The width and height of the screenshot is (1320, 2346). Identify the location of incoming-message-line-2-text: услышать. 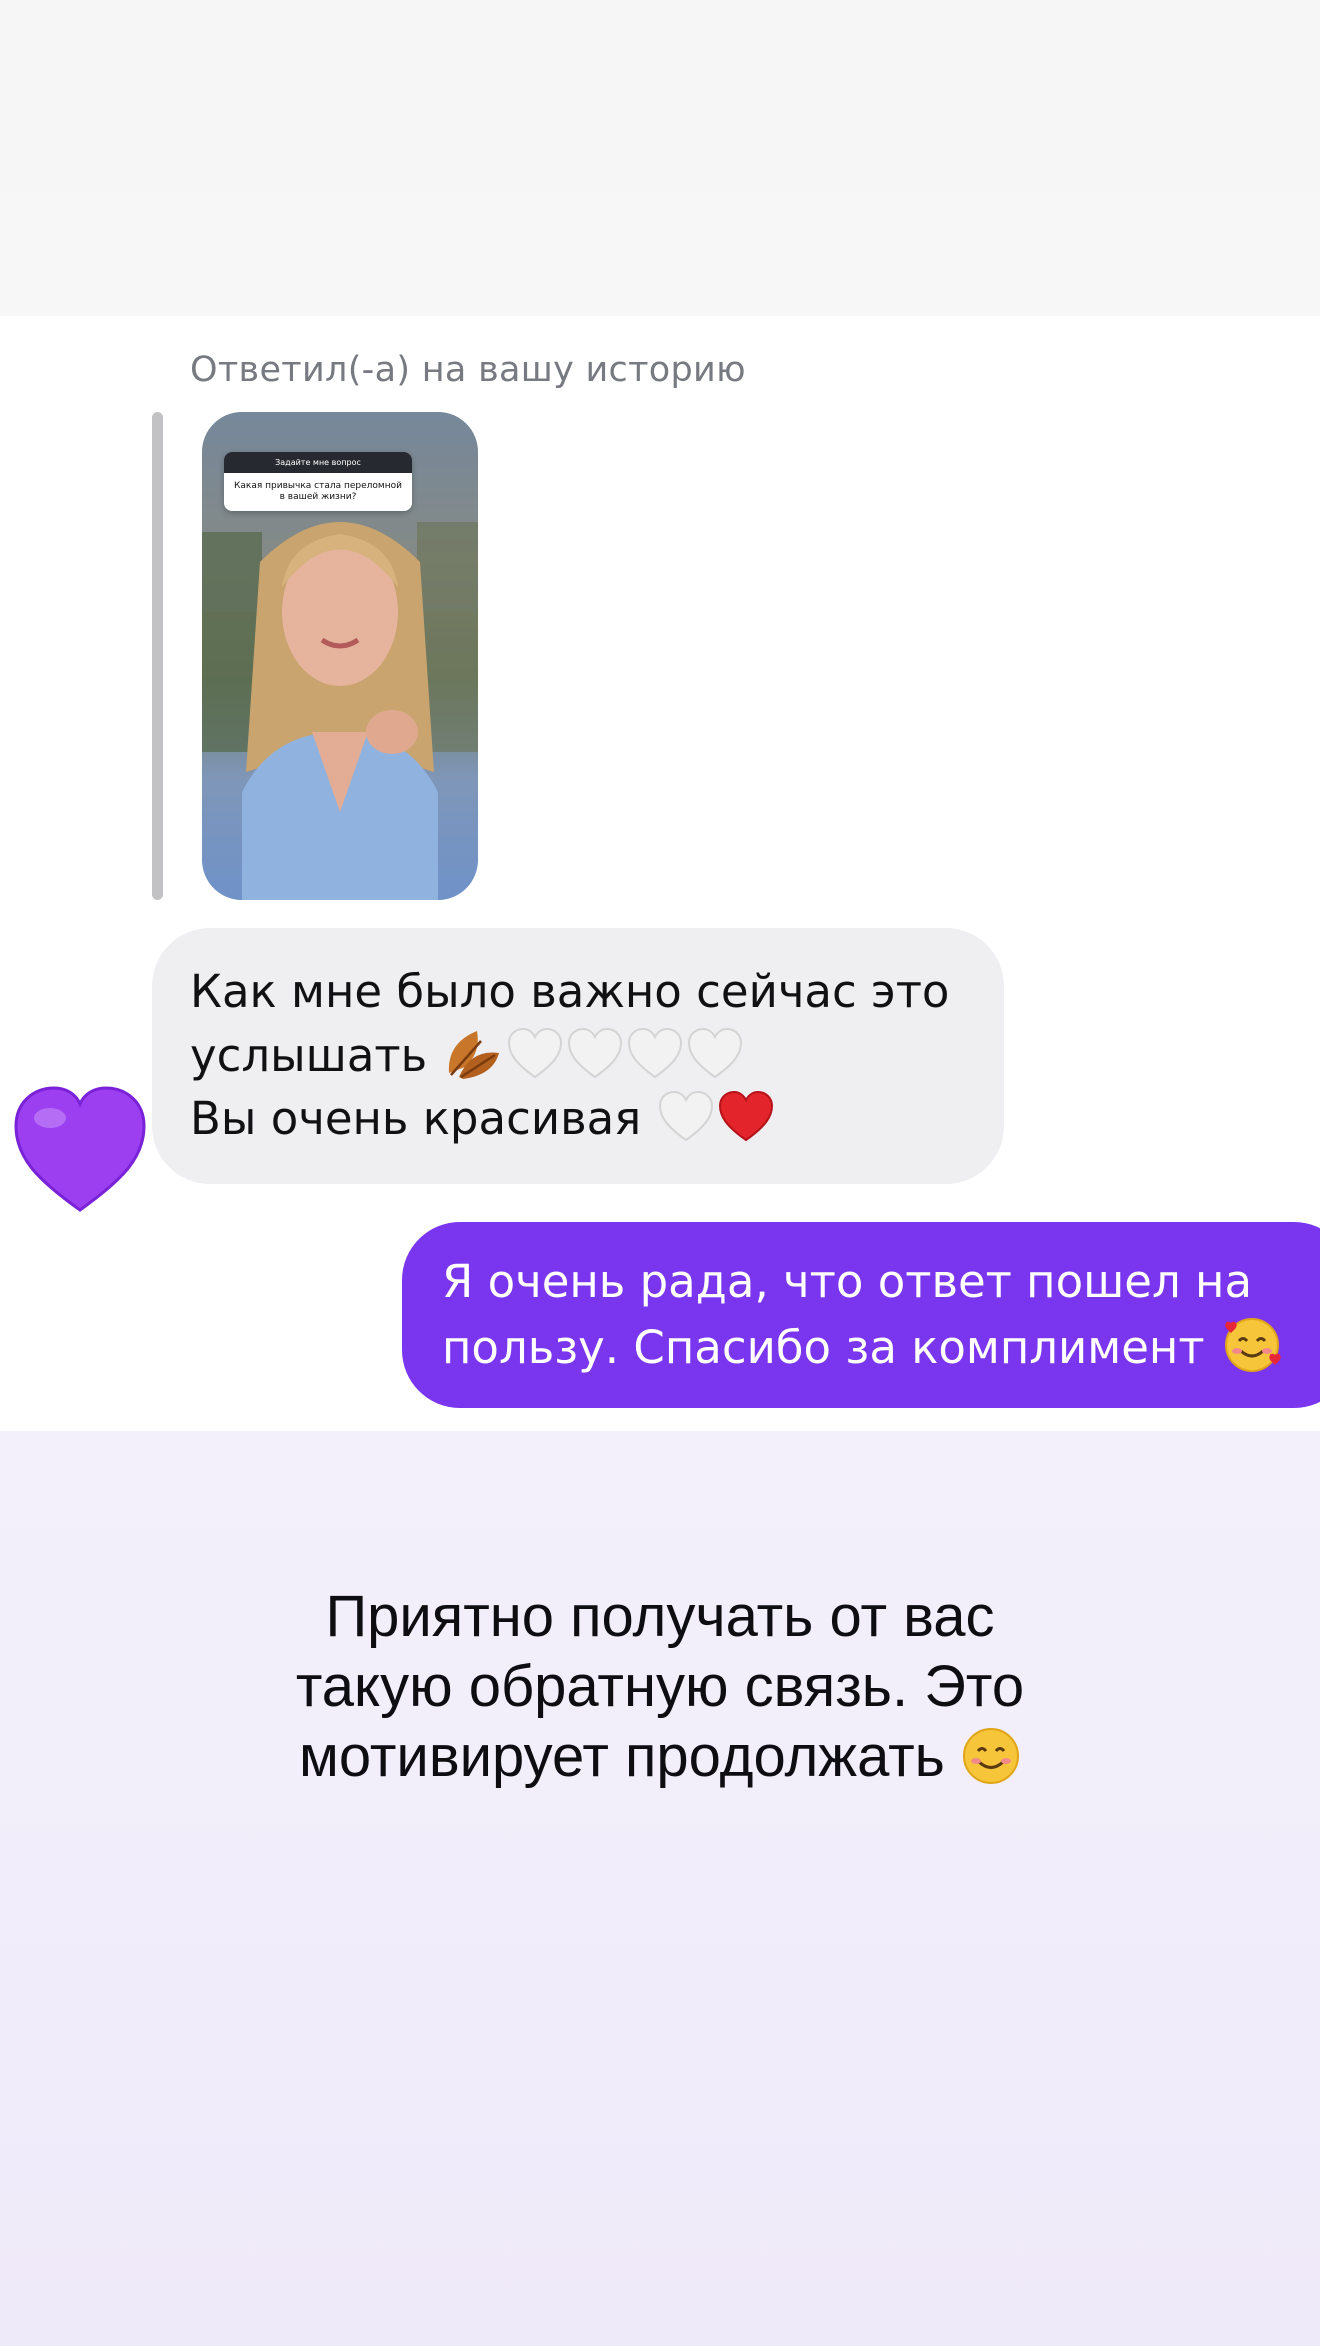
(309, 1055).